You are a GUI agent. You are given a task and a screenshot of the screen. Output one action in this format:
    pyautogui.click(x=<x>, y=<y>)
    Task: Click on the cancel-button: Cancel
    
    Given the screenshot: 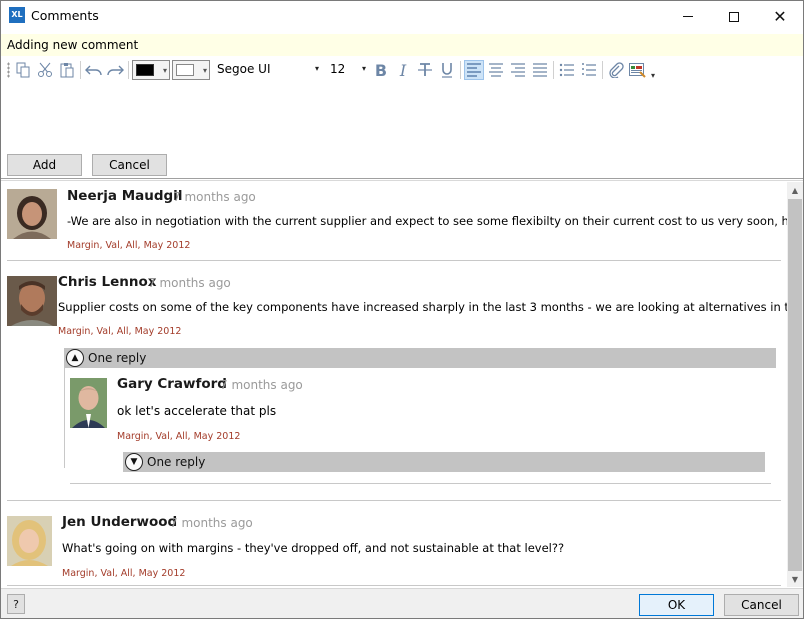 What is the action you would take?
    pyautogui.click(x=761, y=605)
    